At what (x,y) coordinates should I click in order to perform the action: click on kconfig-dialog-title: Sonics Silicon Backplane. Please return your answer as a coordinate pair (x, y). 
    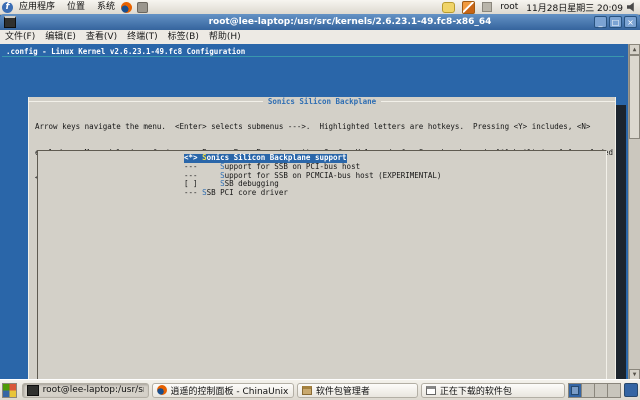
    Looking at the image, I should click on (322, 101).